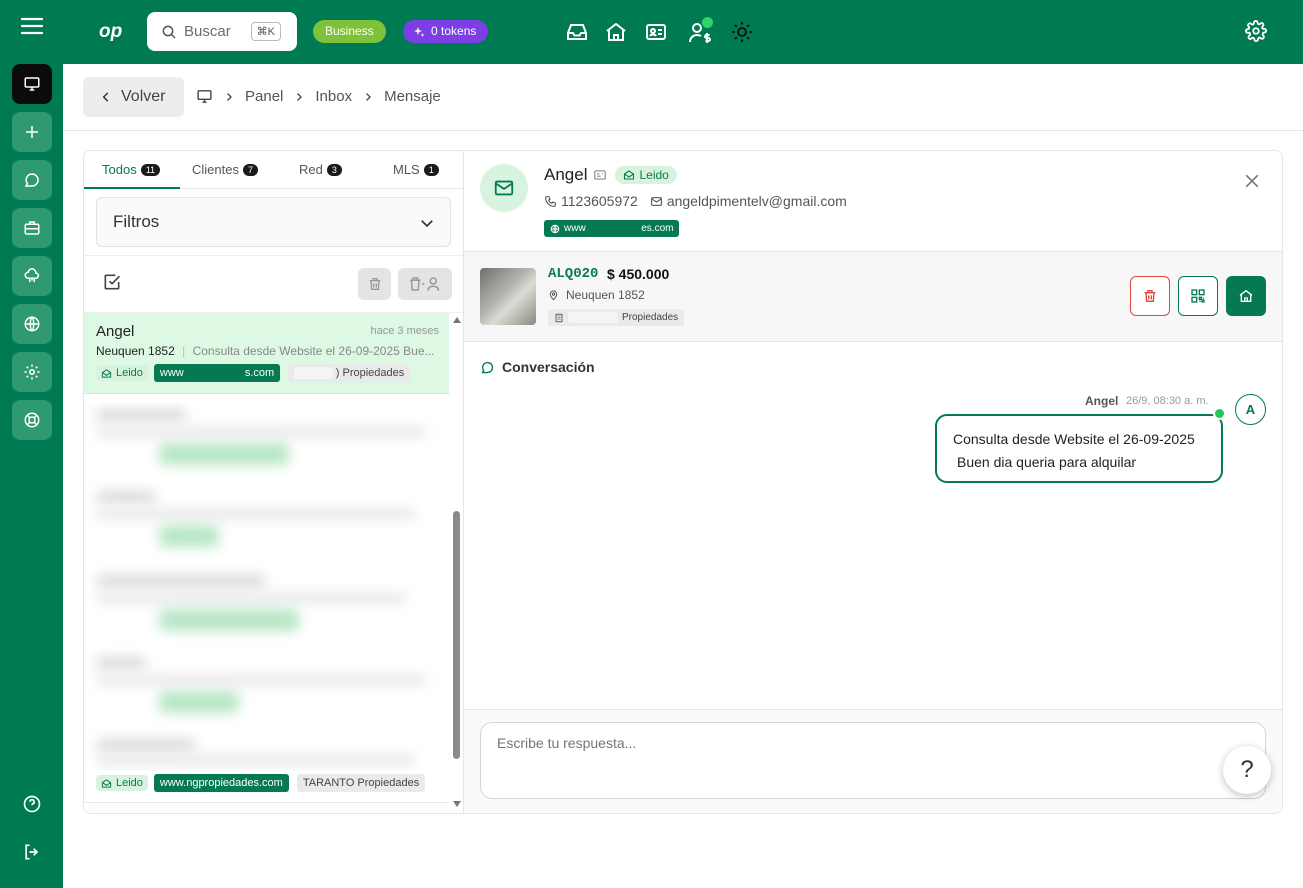 Image resolution: width=1303 pixels, height=888 pixels. What do you see at coordinates (757, 201) in the screenshot?
I see `contact-email: angeldpimentelv@gmail.com` at bounding box center [757, 201].